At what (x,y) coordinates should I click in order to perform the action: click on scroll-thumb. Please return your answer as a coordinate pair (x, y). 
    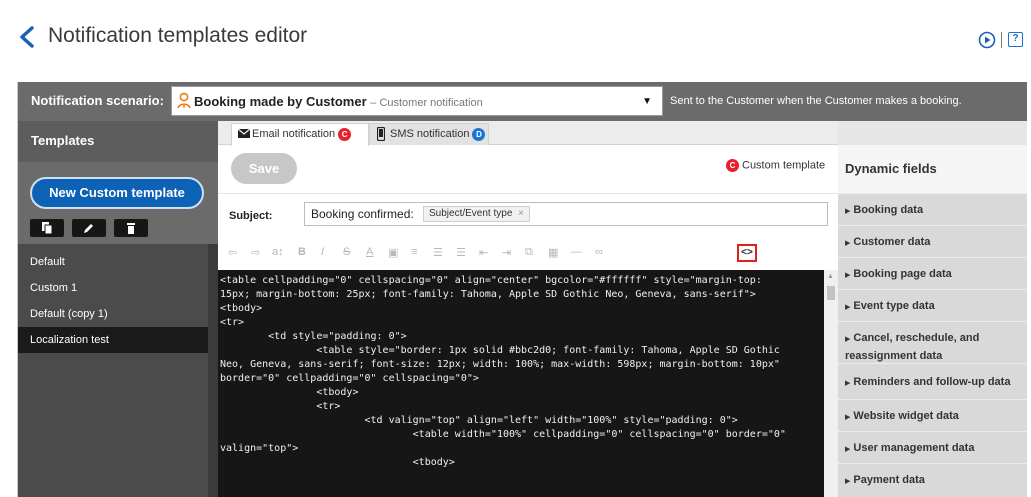
    Looking at the image, I should click on (831, 293).